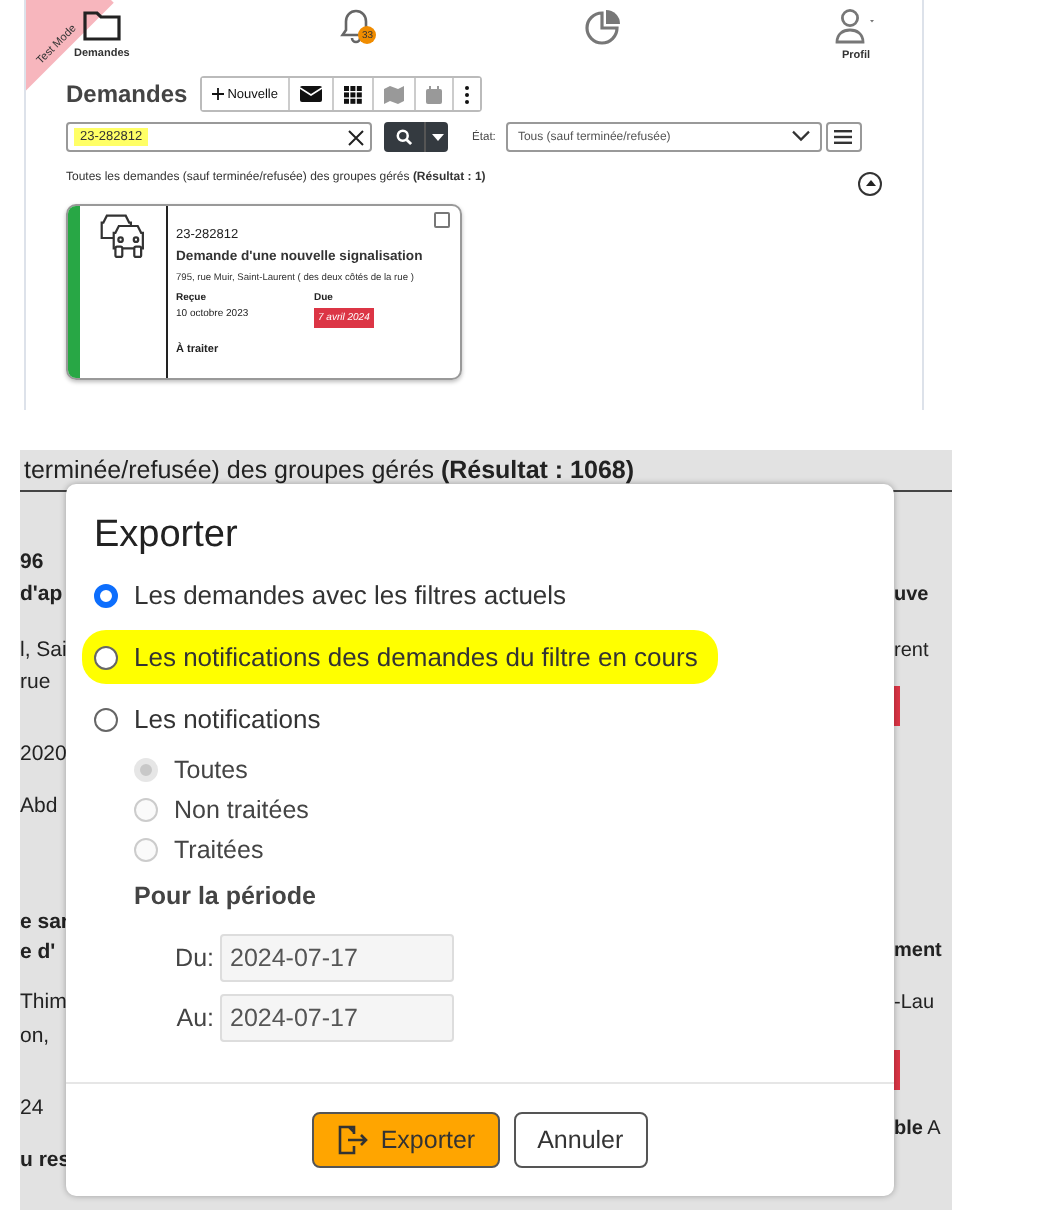  I want to click on search-button, so click(404, 137).